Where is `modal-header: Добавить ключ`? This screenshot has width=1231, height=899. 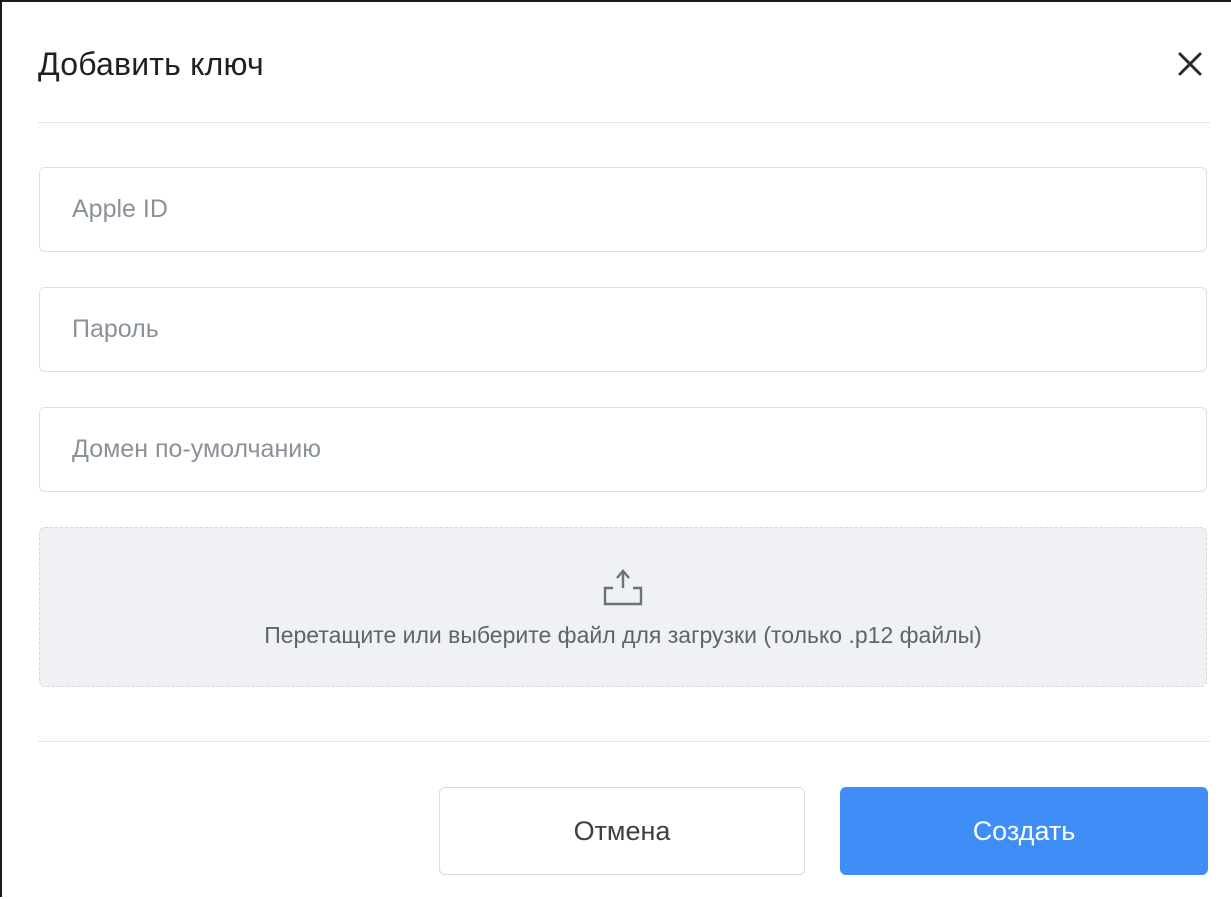
modal-header: Добавить ключ is located at coordinates (624, 82).